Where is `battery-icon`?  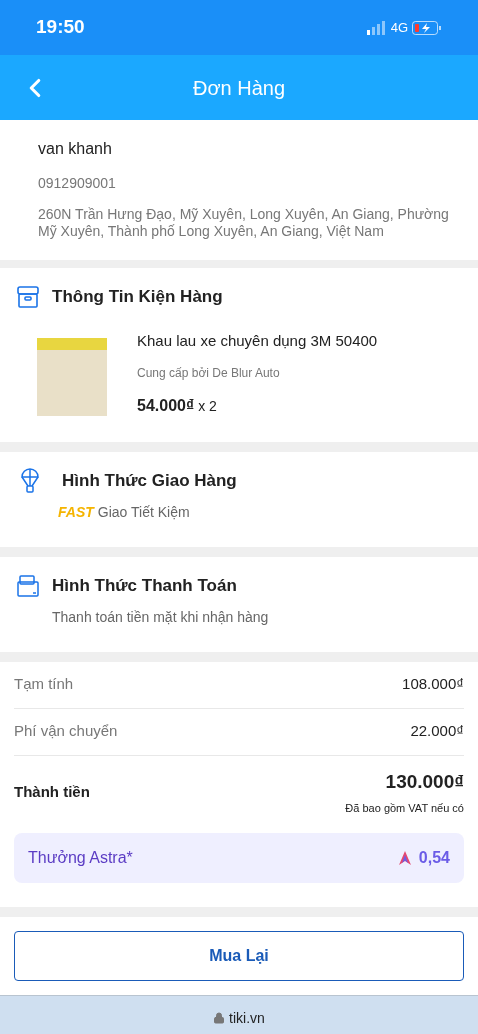
battery-icon is located at coordinates (427, 27).